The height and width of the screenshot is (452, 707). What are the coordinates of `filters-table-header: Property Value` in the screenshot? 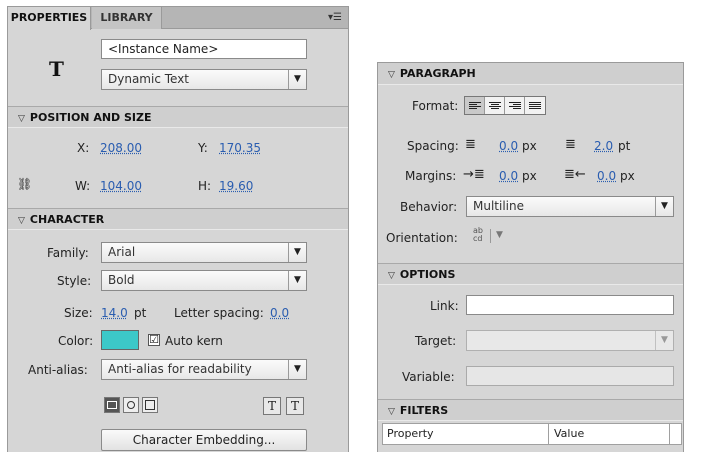 It's located at (532, 434).